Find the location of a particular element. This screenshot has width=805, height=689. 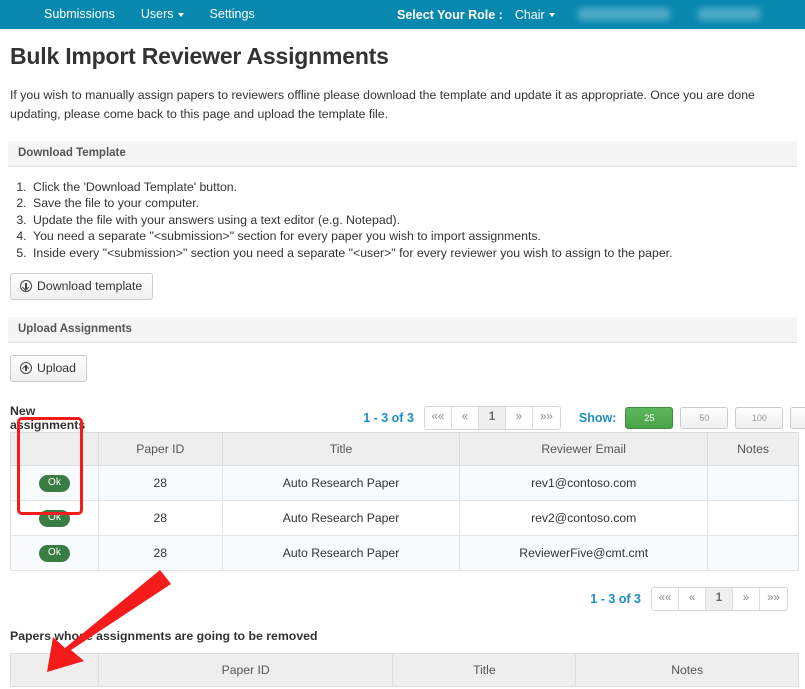

new-assignments-title: New assignments is located at coordinates (48, 418).